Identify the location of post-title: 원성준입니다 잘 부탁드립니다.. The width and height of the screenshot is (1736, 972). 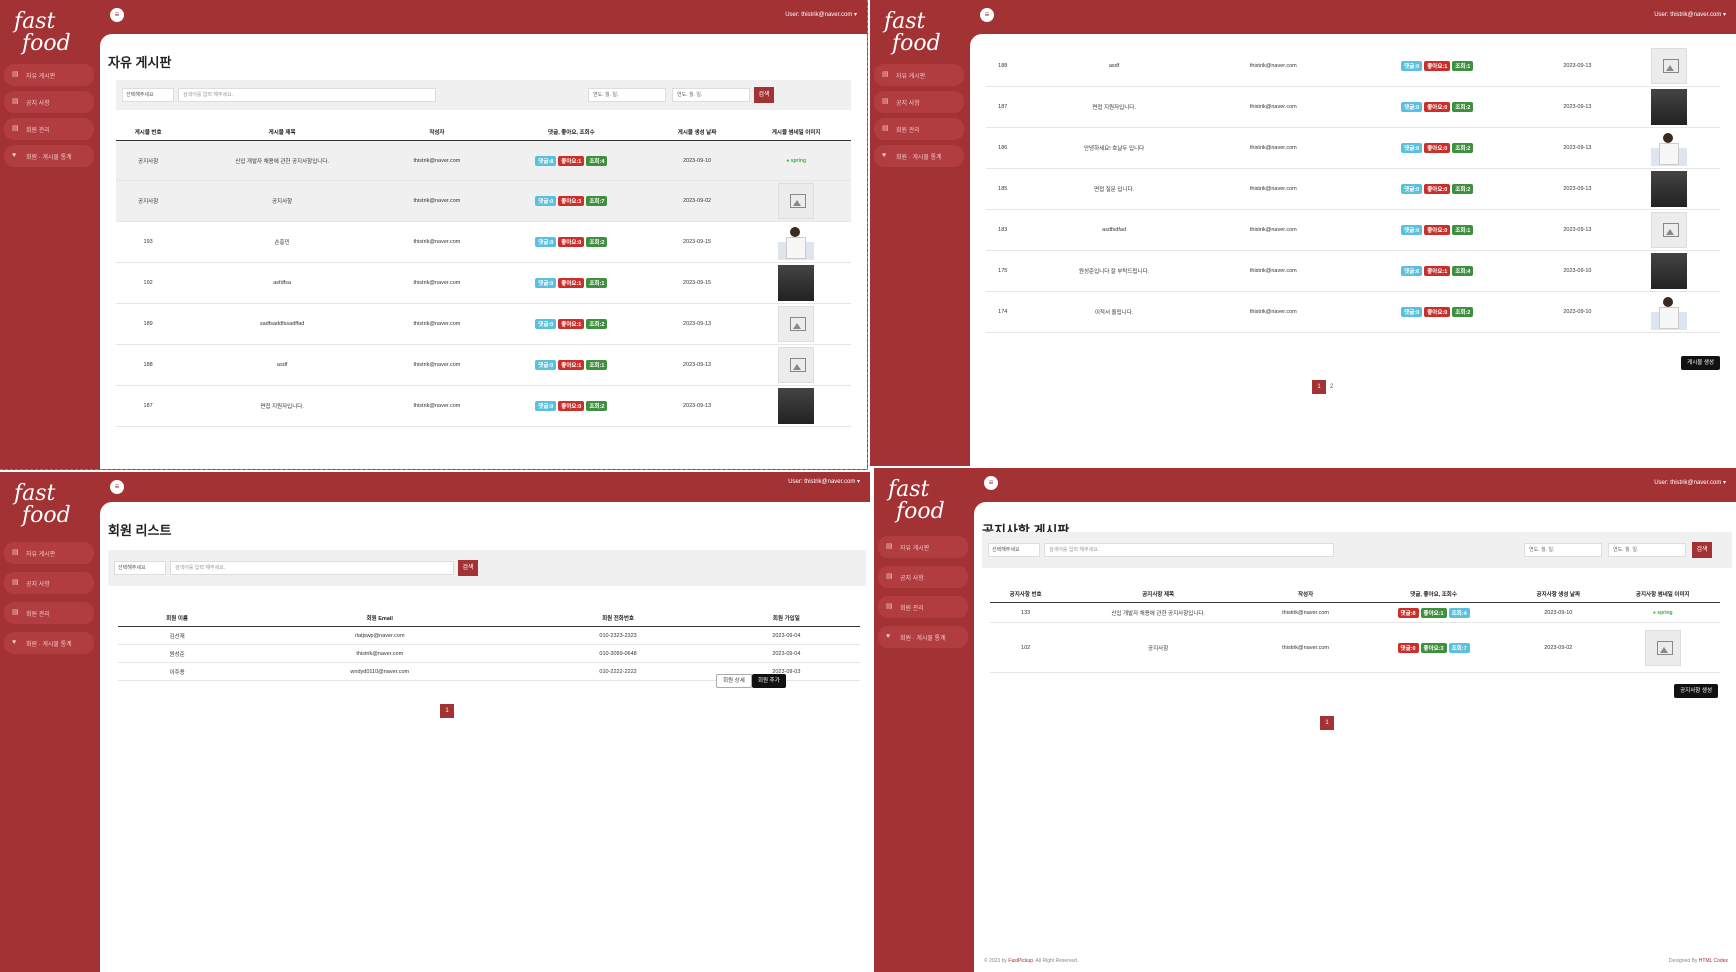
(1114, 271).